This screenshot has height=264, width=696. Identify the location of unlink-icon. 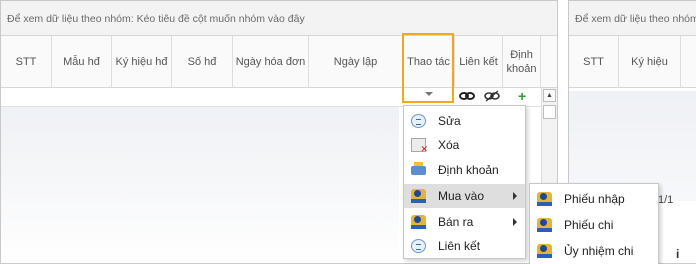
(492, 97).